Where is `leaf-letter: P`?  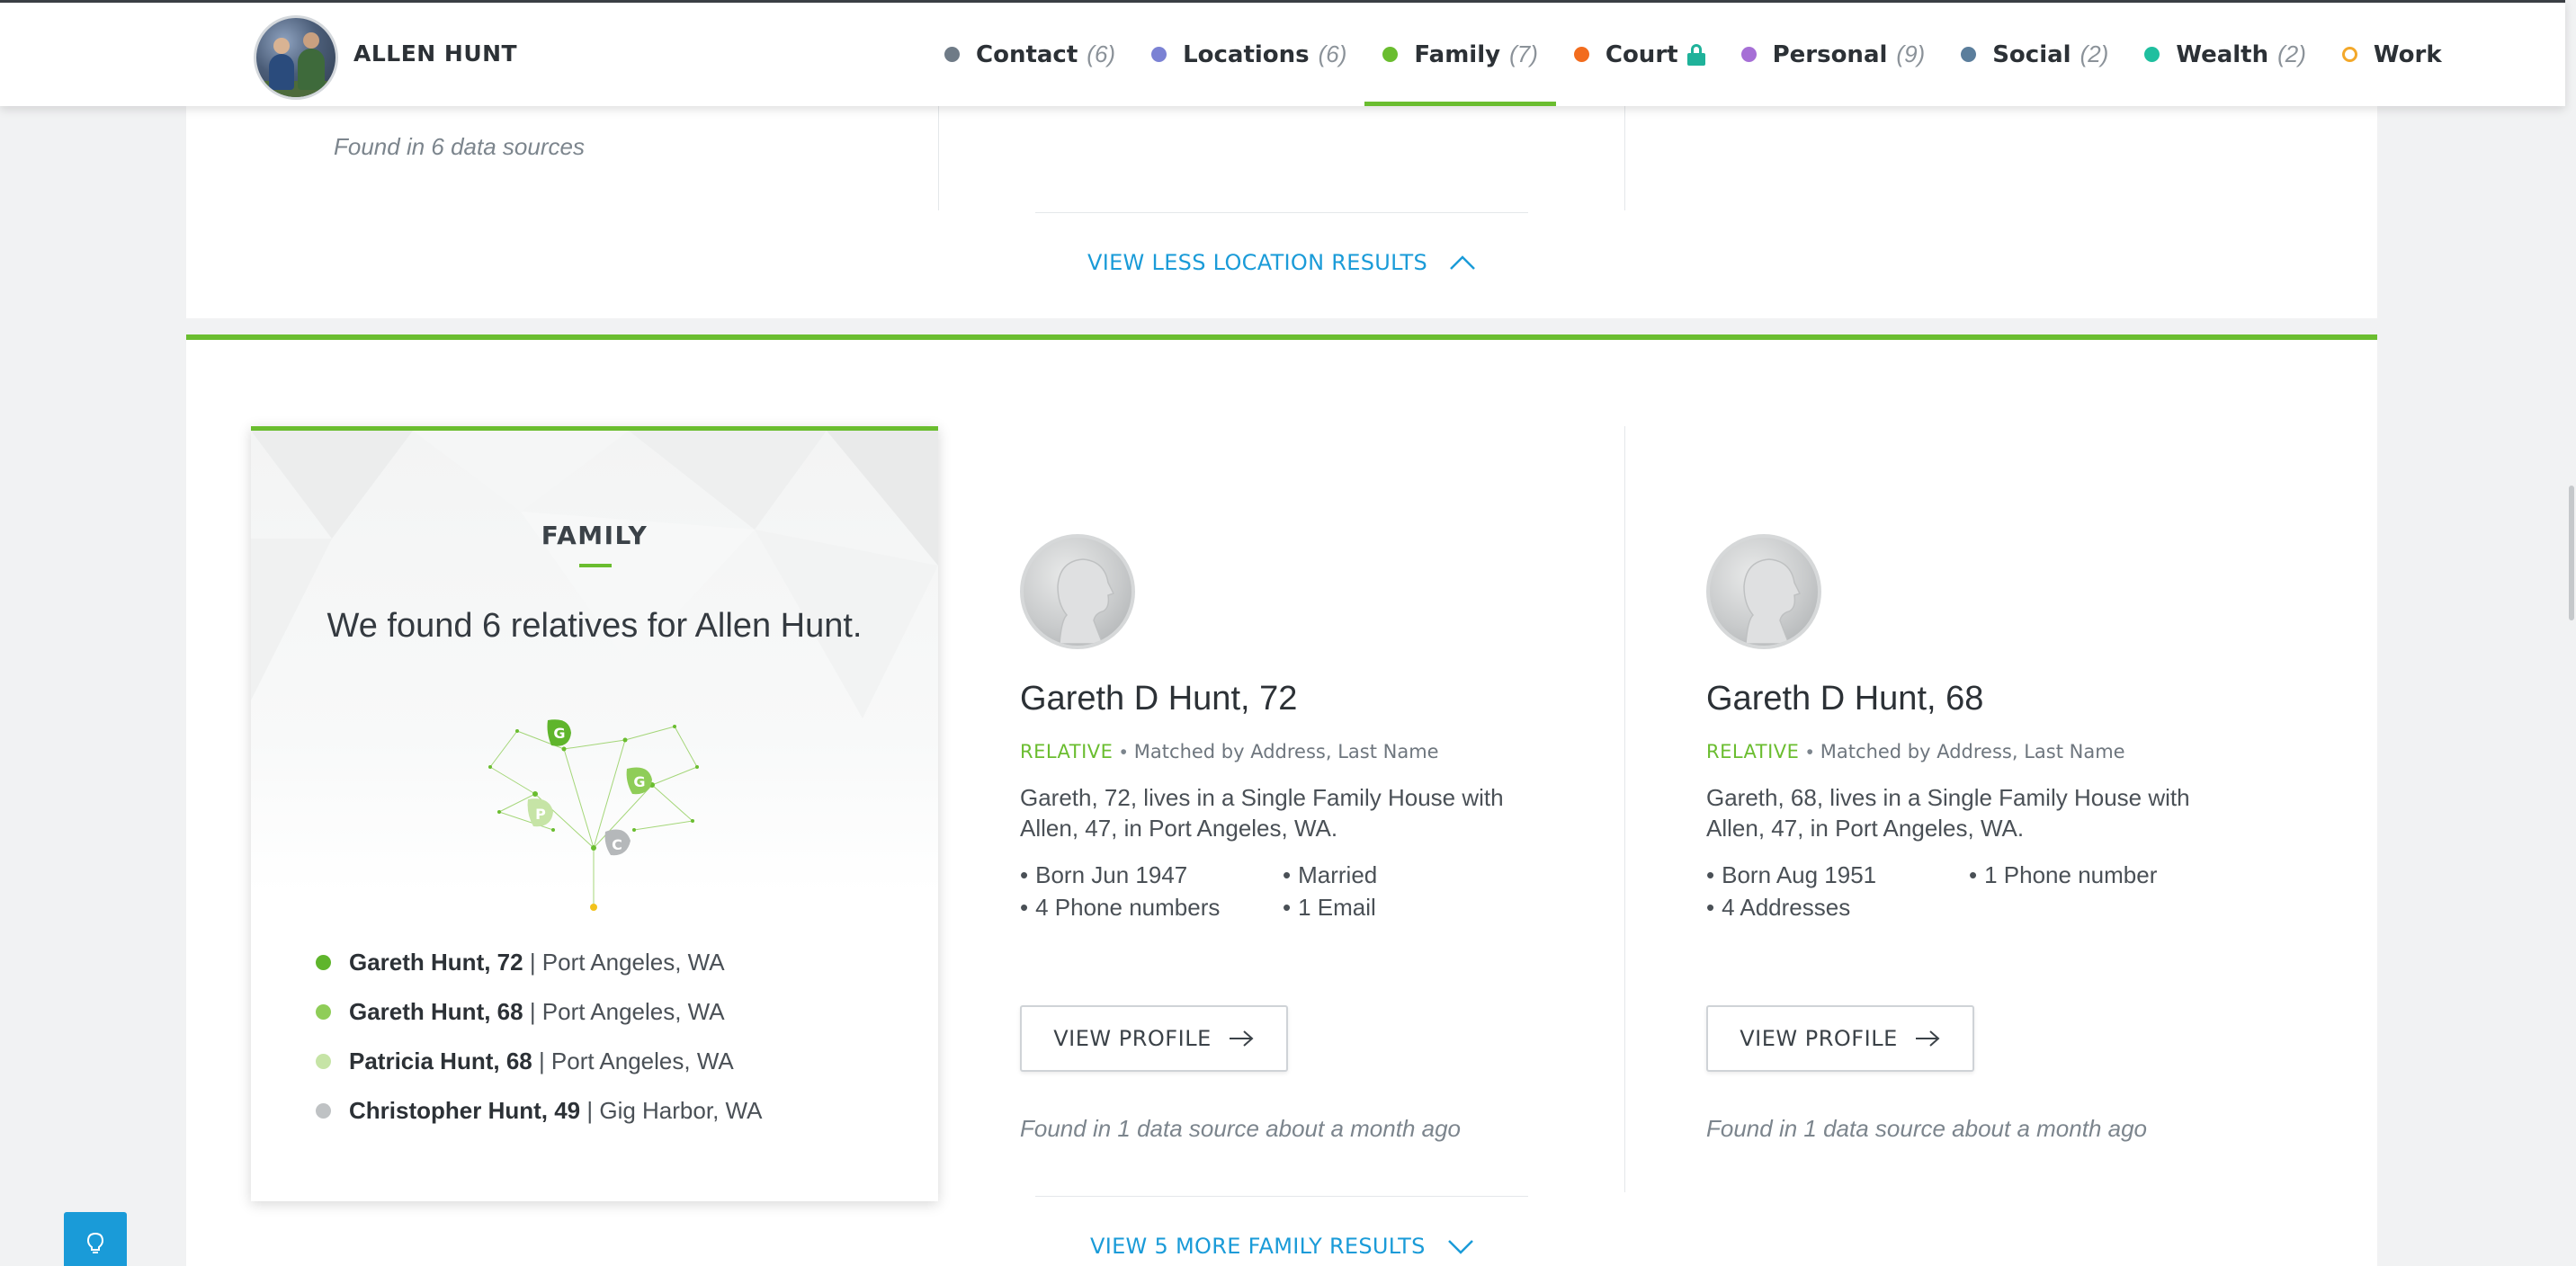
leaf-letter: P is located at coordinates (540, 815).